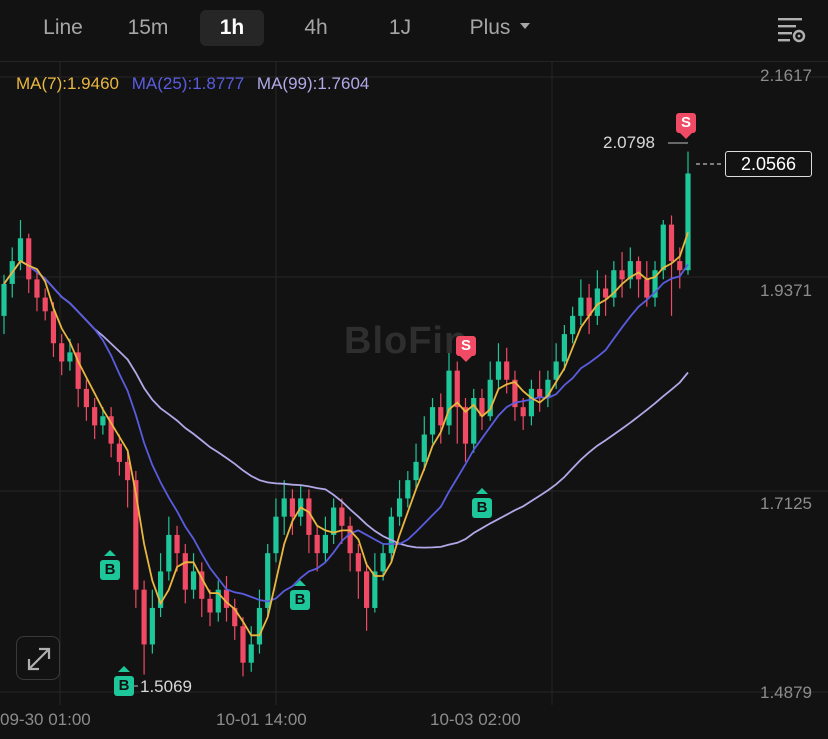 Image resolution: width=828 pixels, height=739 pixels. What do you see at coordinates (629, 142) in the screenshot?
I see `high-price-label: 2.0798` at bounding box center [629, 142].